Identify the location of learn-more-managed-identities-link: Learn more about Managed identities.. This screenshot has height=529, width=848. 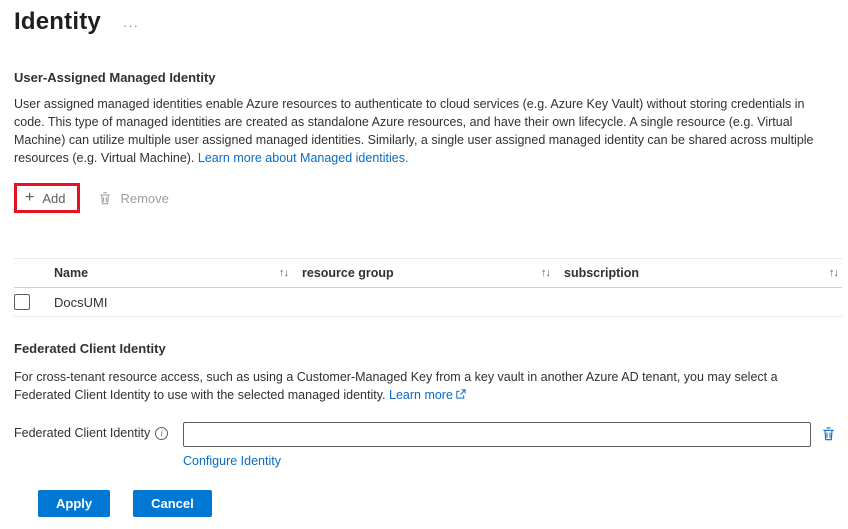
(303, 158).